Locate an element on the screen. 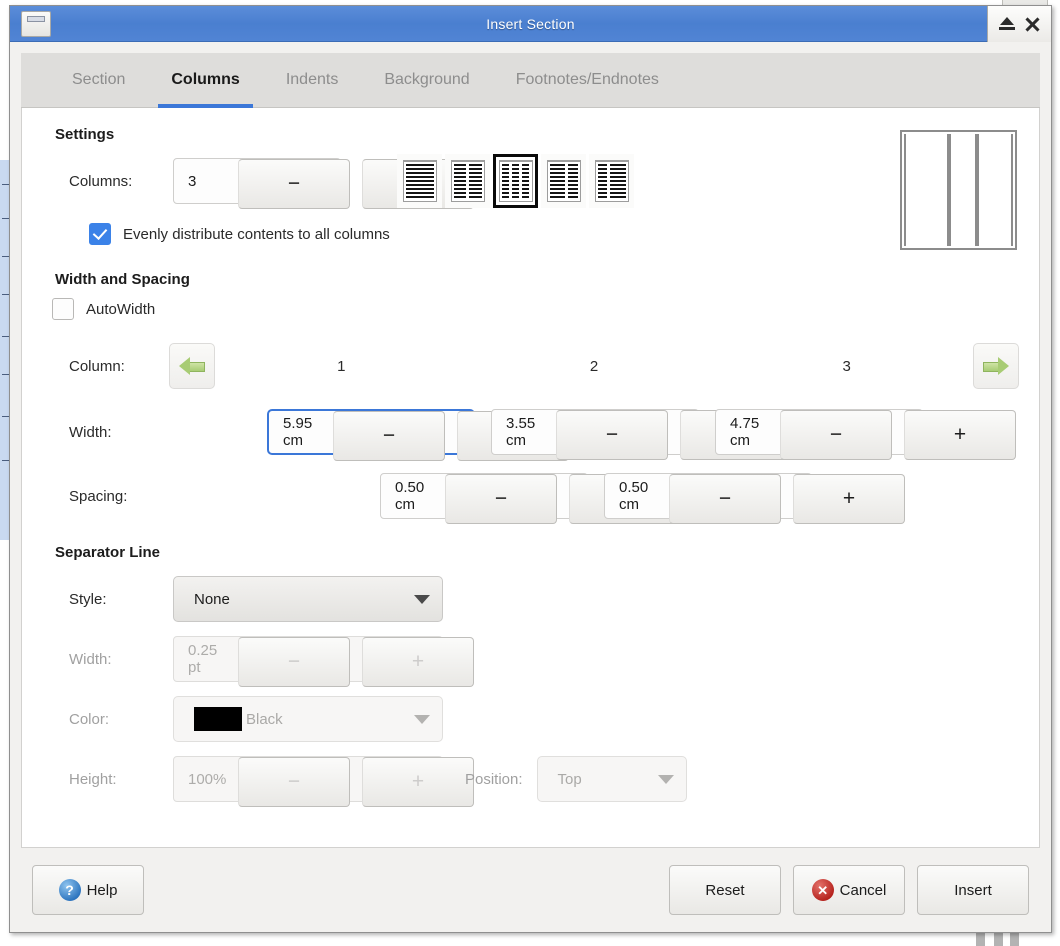  width-label: Width: is located at coordinates (90, 432).